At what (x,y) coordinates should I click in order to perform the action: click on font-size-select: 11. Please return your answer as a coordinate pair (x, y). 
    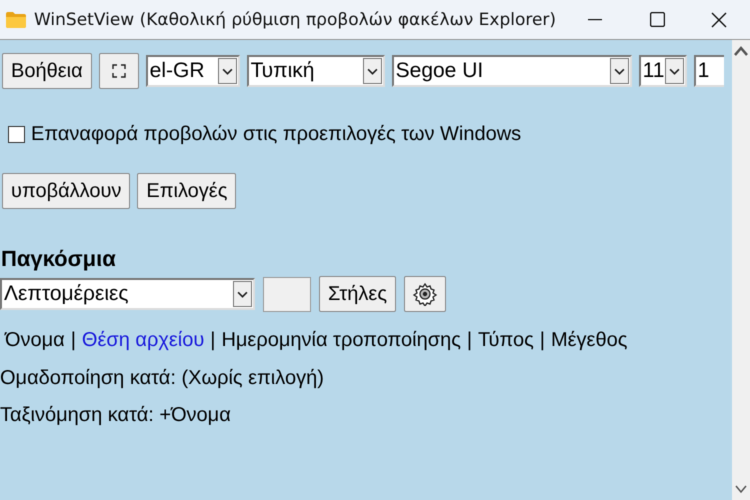
    Looking at the image, I should click on (662, 71).